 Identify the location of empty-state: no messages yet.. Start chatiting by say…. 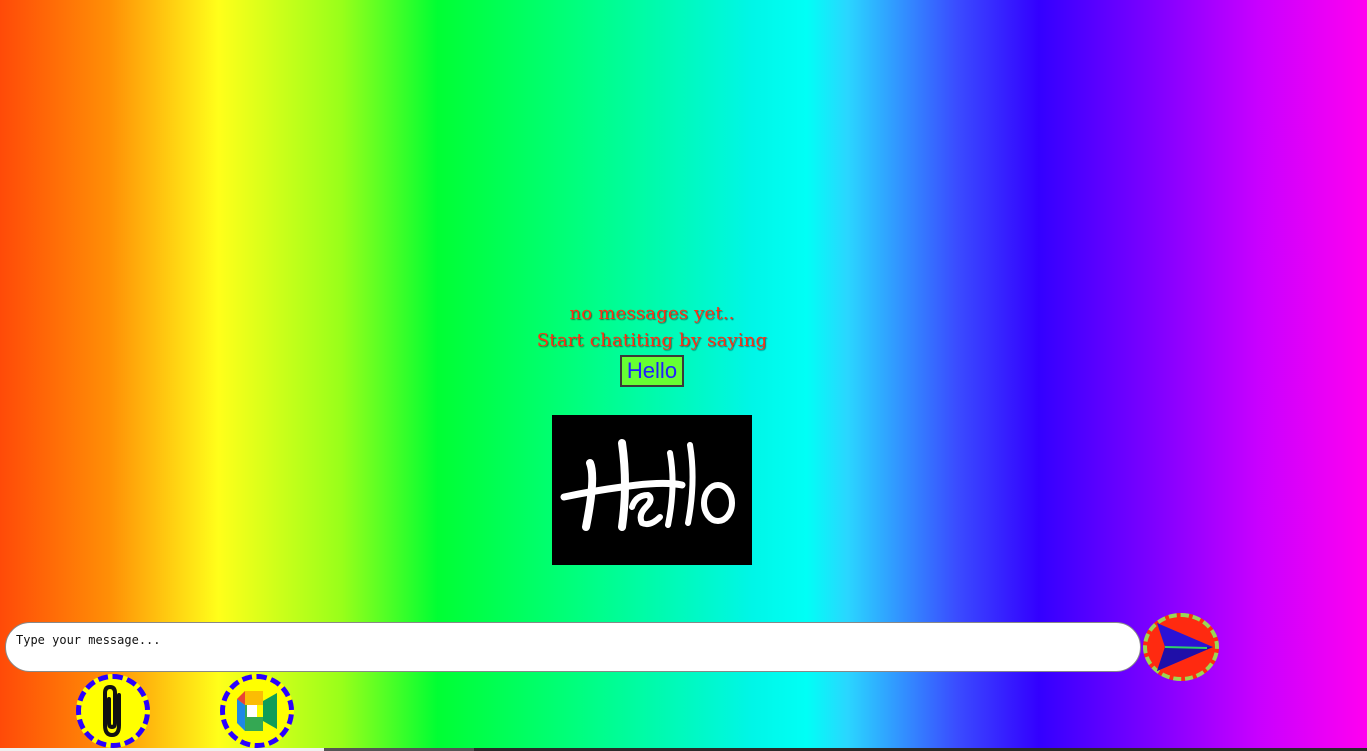
(652, 343).